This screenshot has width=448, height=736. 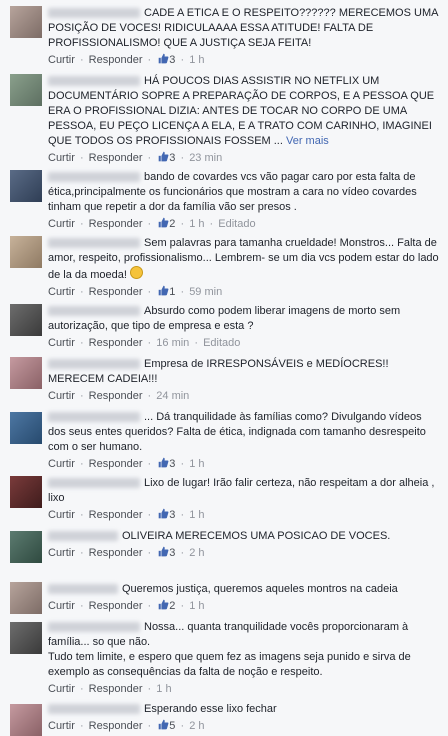 What do you see at coordinates (307, 141) in the screenshot?
I see `see-more-link: Ver mais` at bounding box center [307, 141].